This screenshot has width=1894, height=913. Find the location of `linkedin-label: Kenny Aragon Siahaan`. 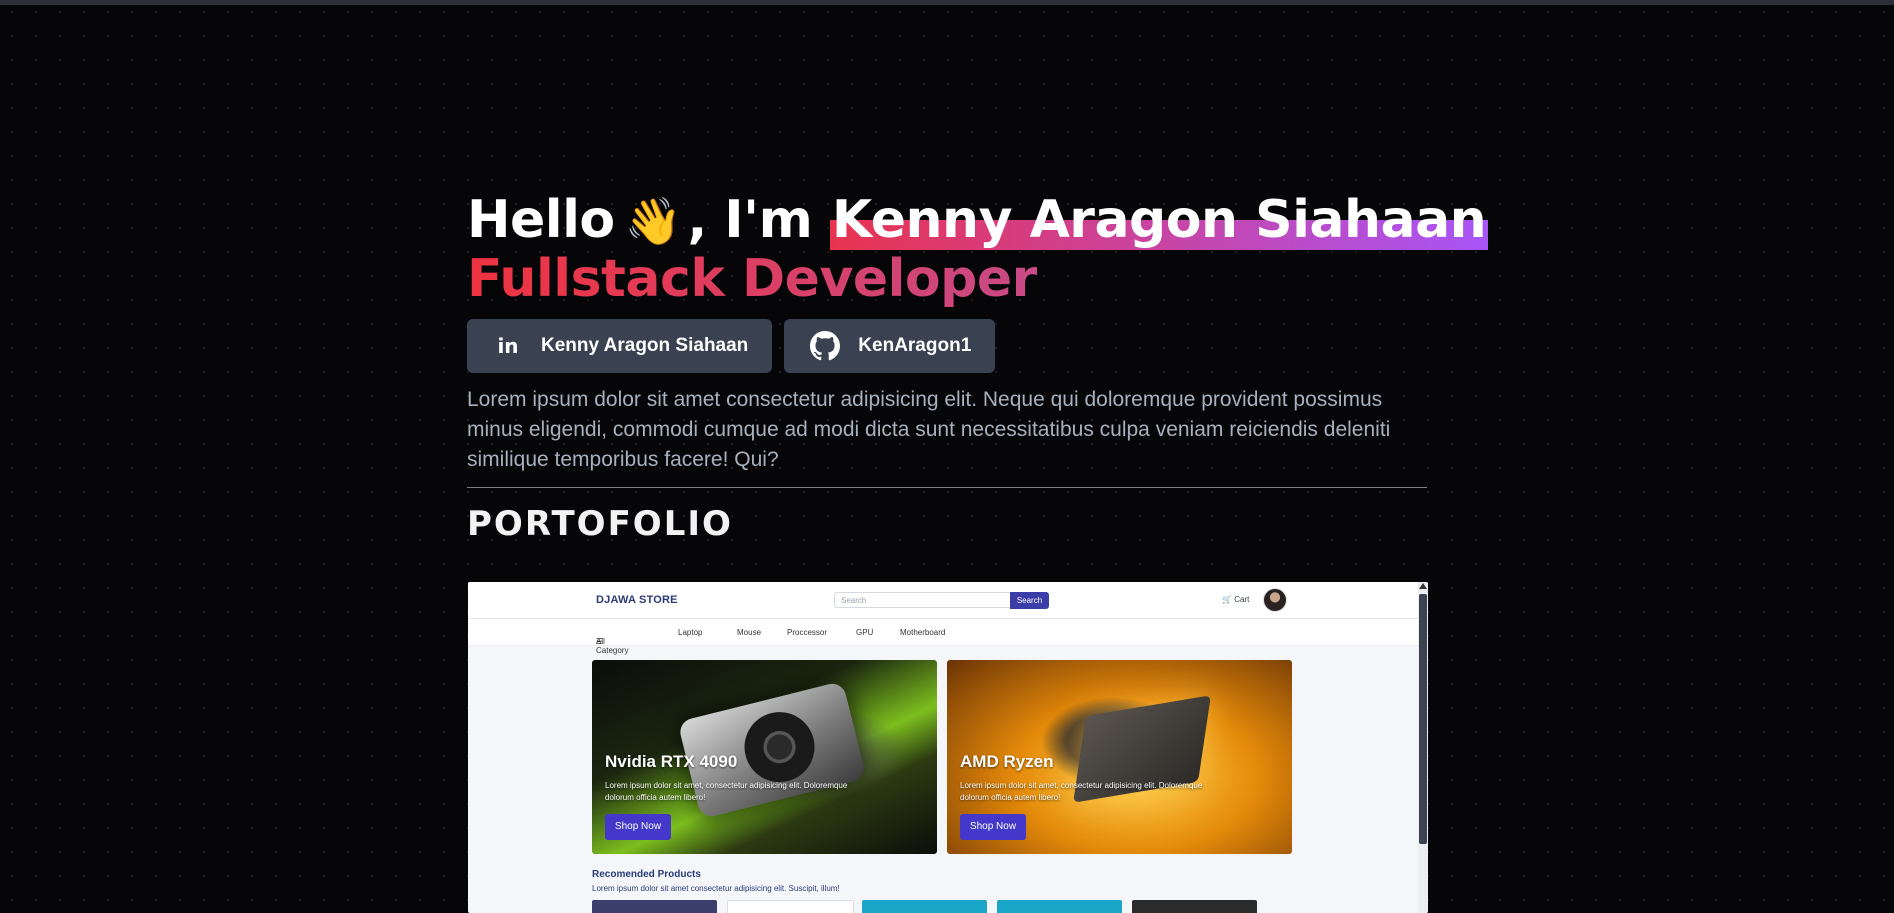

linkedin-label: Kenny Aragon Siahaan is located at coordinates (645, 345).